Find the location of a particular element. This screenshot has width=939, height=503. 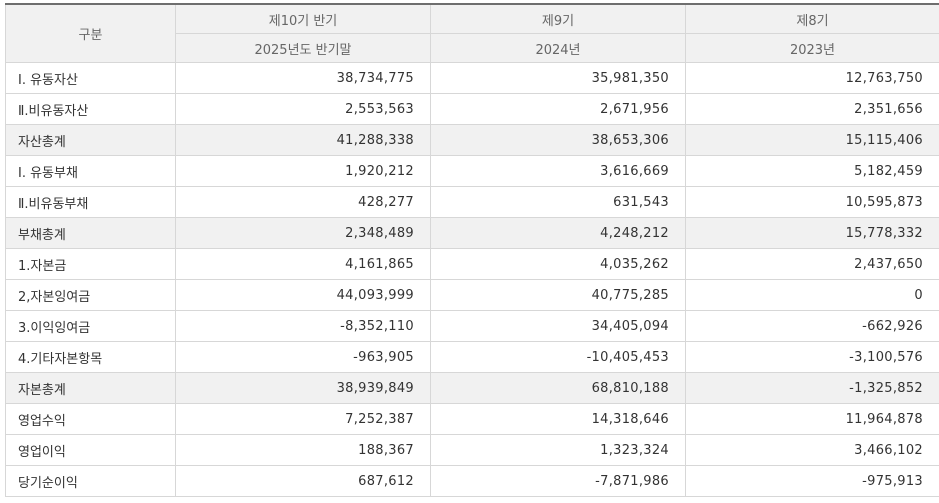

table-row: 당기순이익 687,612 -7,871,986 -975,913 is located at coordinates (472, 481).